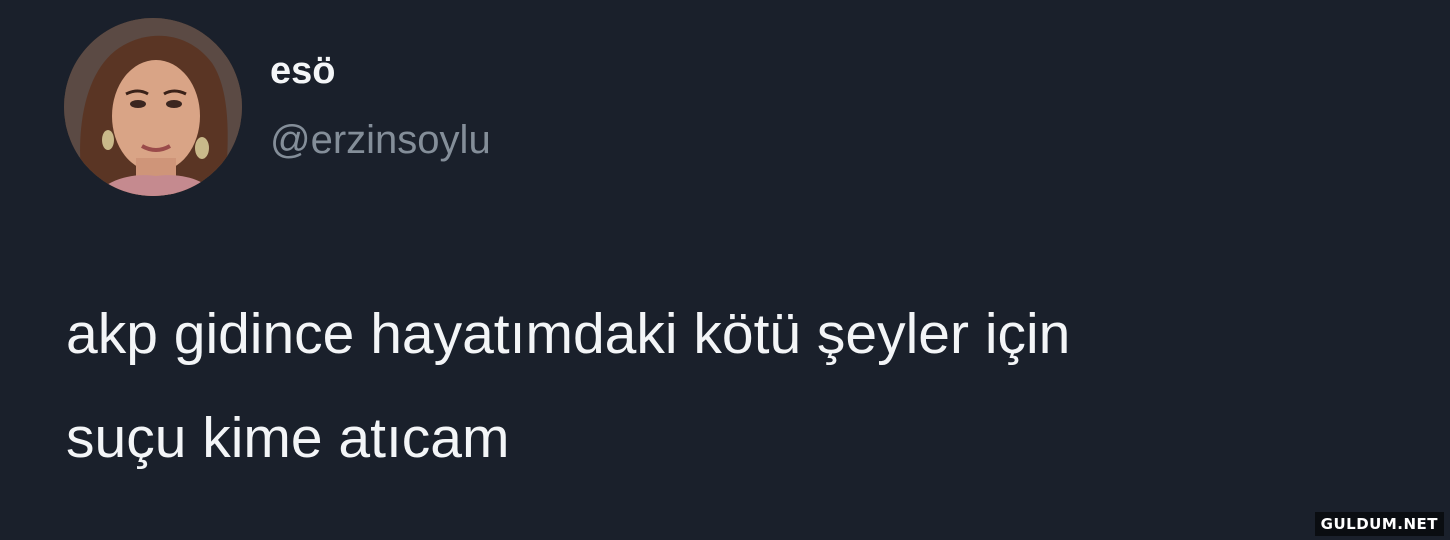 The height and width of the screenshot is (540, 1450). What do you see at coordinates (1379, 524) in the screenshot?
I see `watermark: GULDUM.NET` at bounding box center [1379, 524].